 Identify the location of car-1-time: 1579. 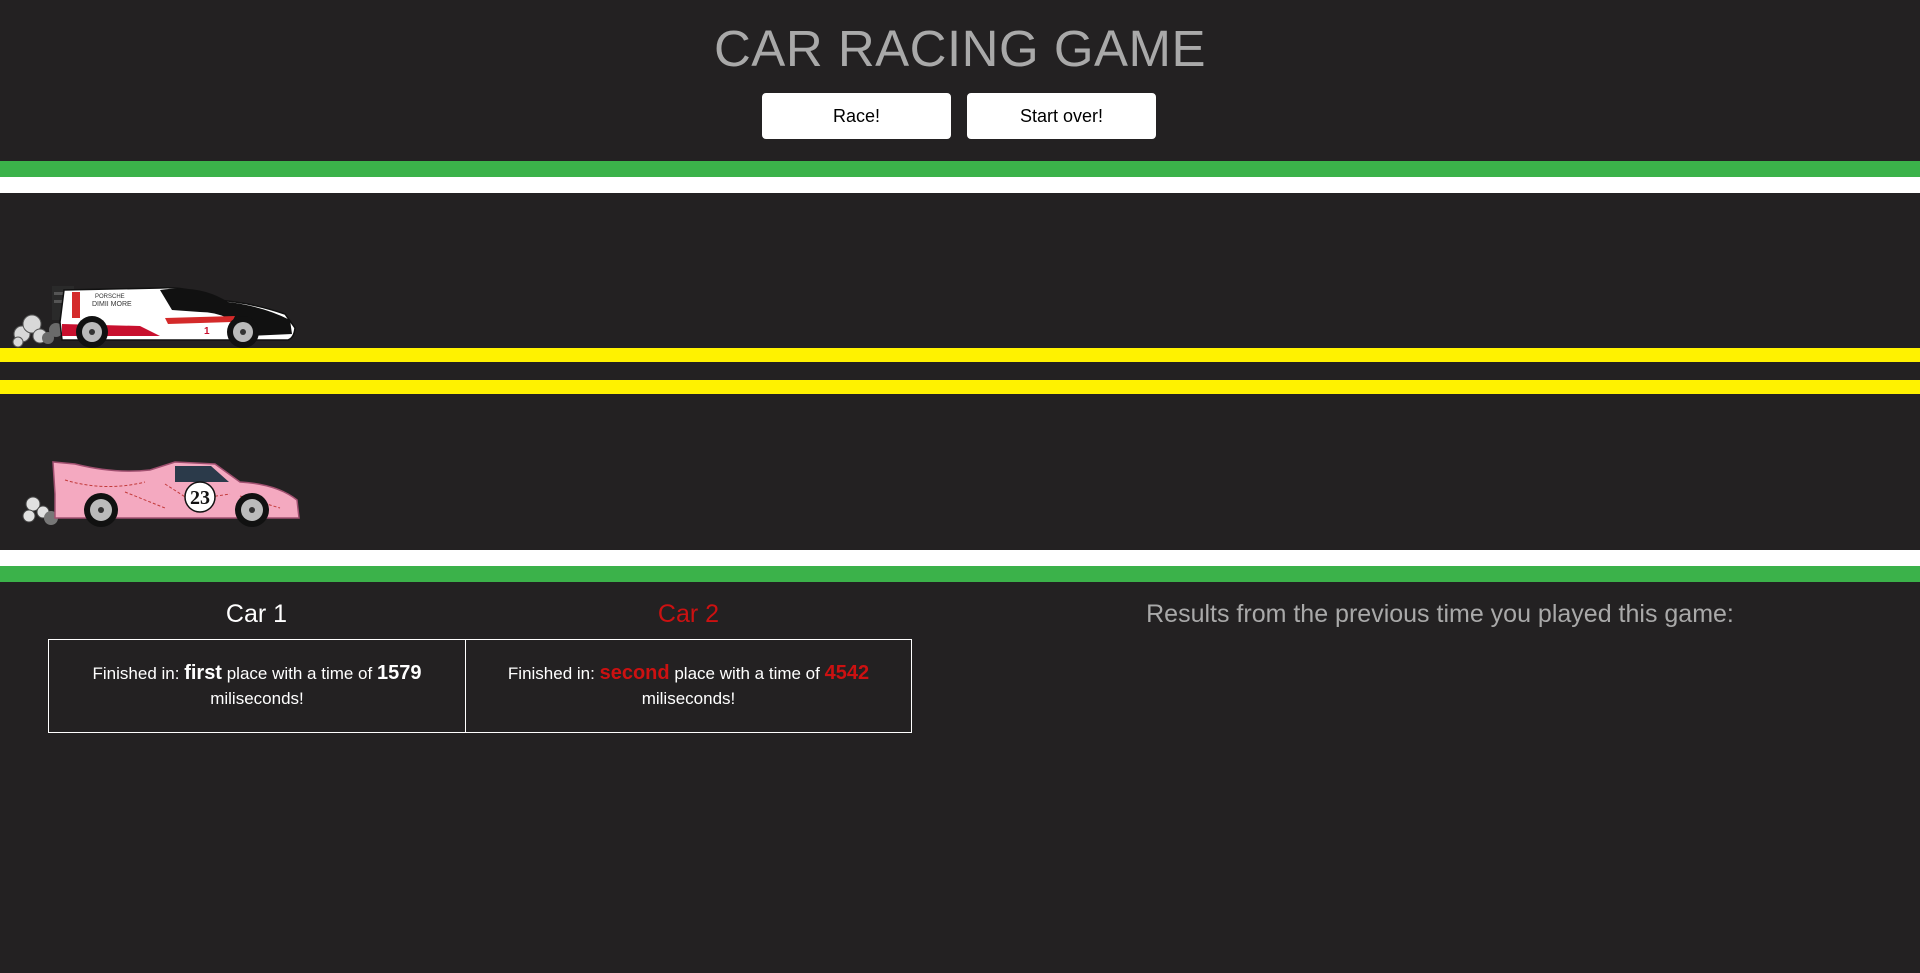
(399, 673).